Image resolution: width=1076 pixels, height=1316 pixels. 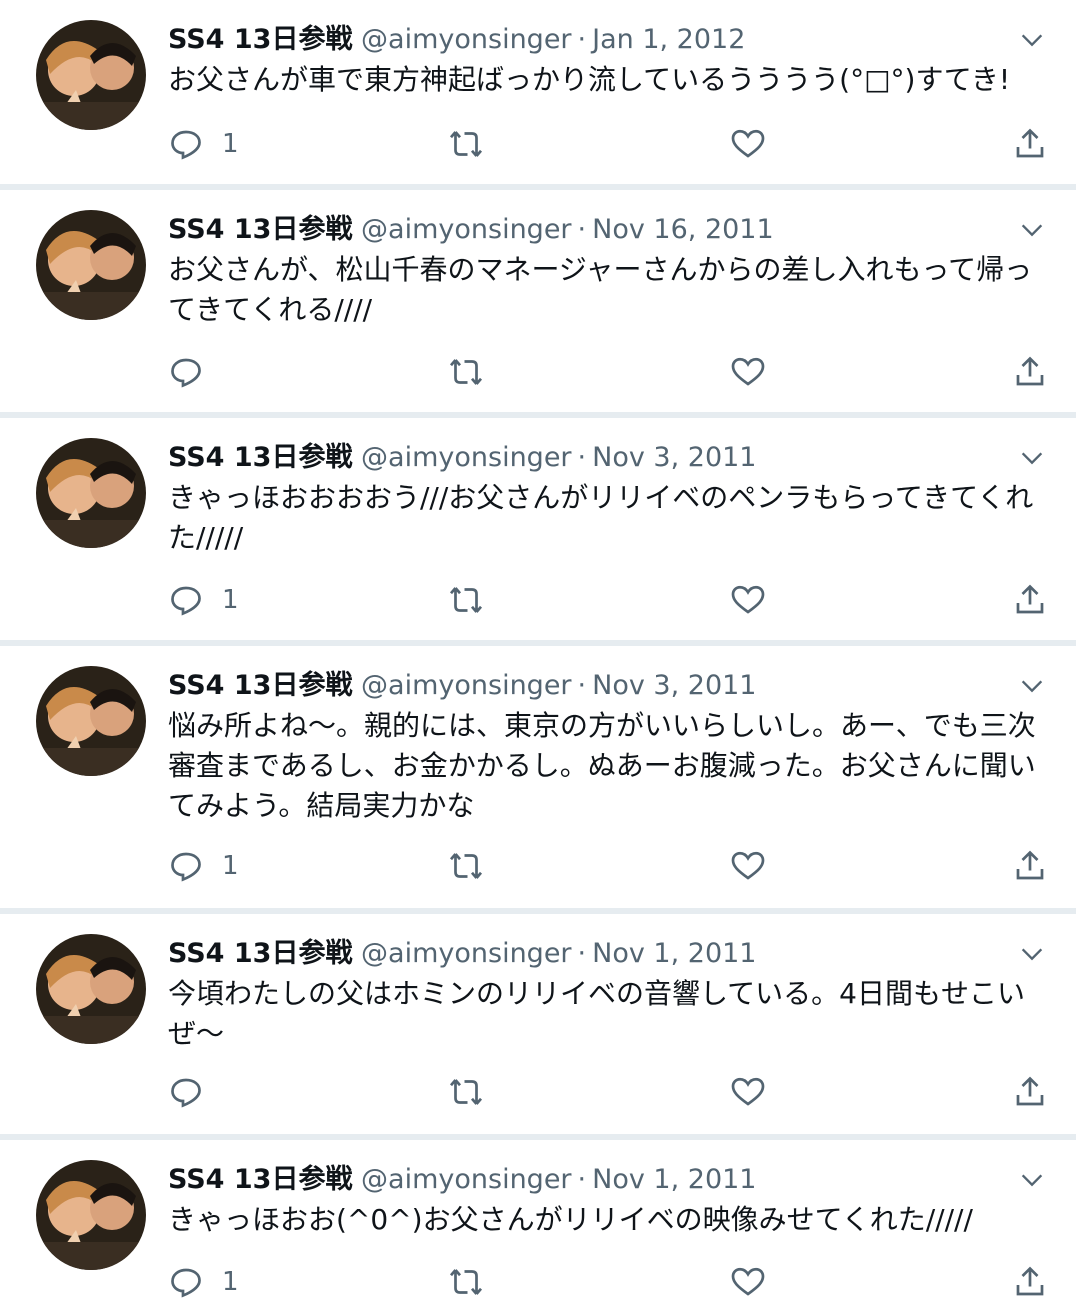 I want to click on tweet-text: 今頃わたしの父はホミンのリリイベの音響している。4日間もせこいぜ〜, so click(x=596, y=1013).